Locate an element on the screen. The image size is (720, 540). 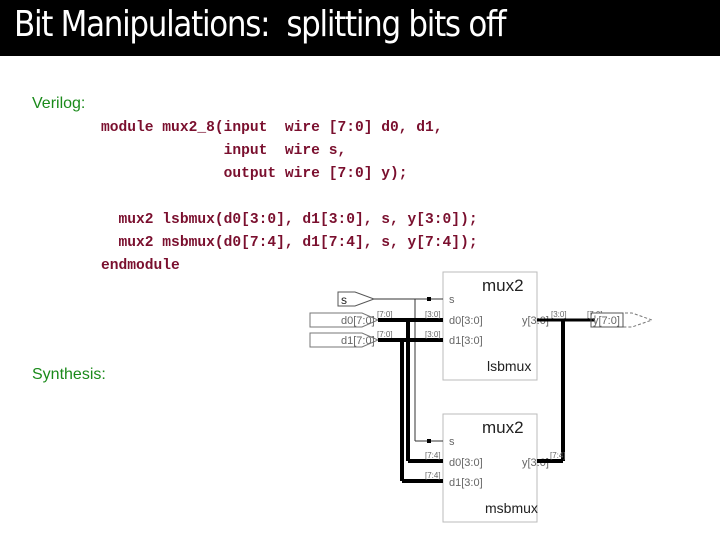
msbmux-d0-tap: [7:4] is located at coordinates (433, 455).